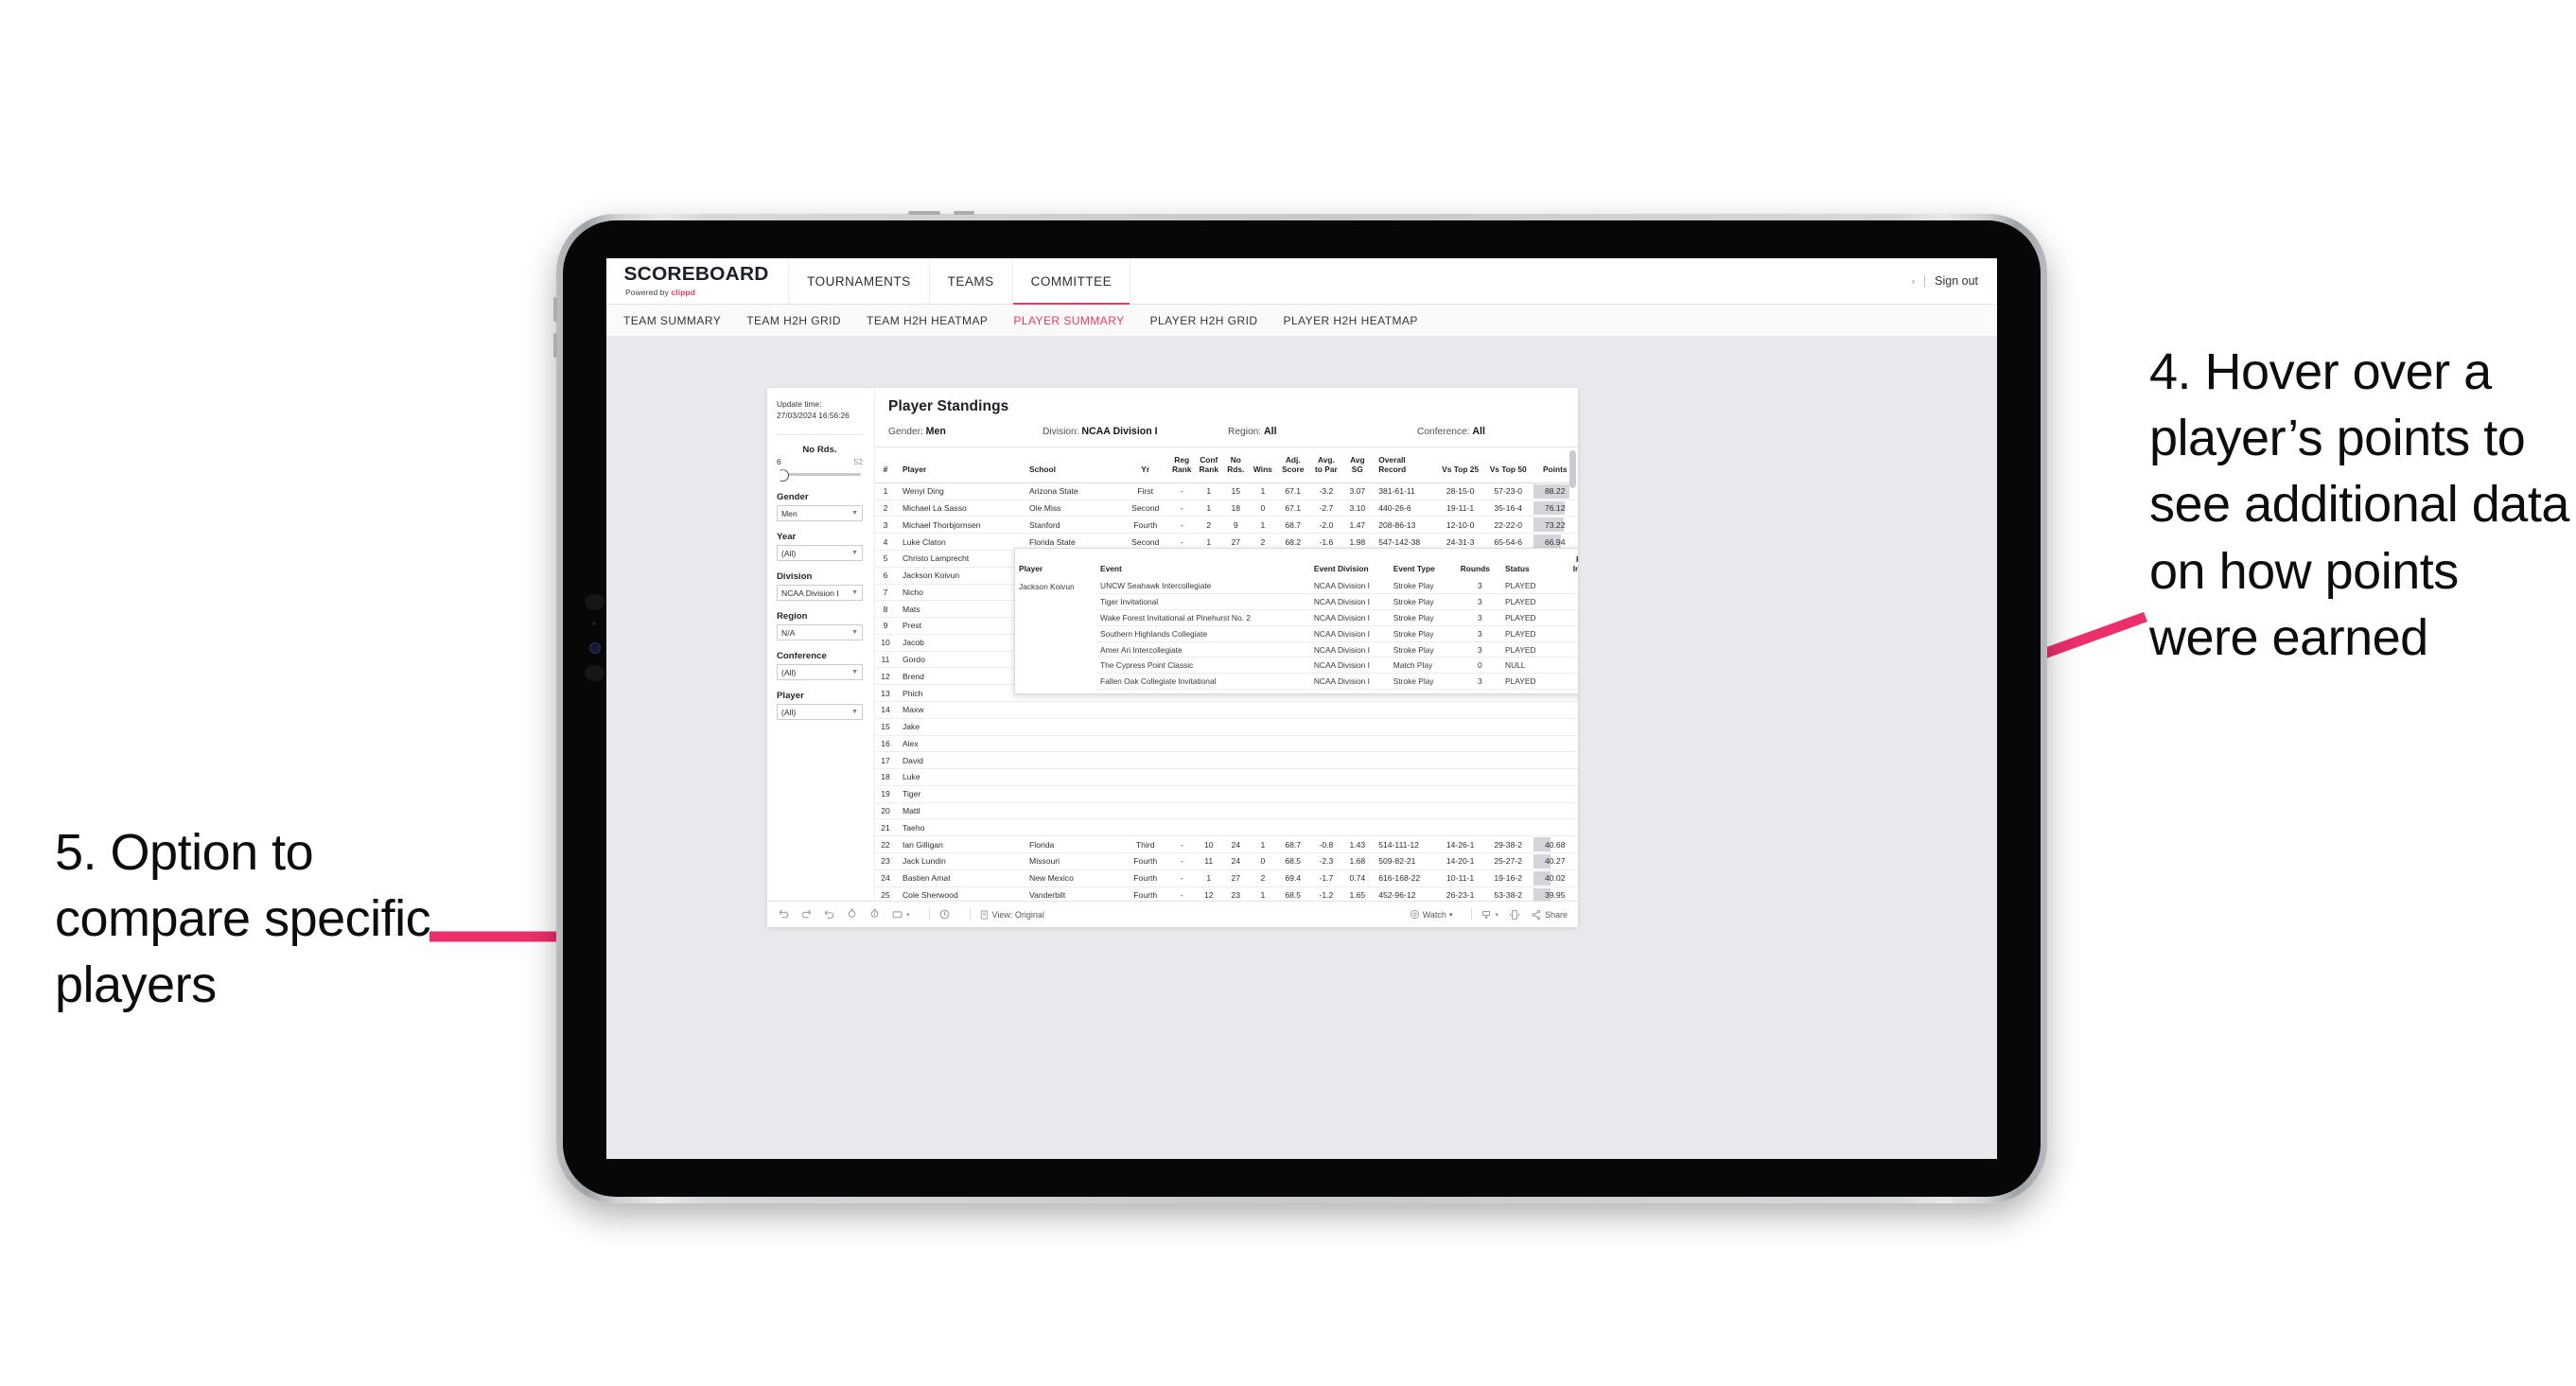 The height and width of the screenshot is (1386, 2576). Describe the element at coordinates (1209, 464) in the screenshot. I see `col-conf-rank: Conf Rank` at that location.